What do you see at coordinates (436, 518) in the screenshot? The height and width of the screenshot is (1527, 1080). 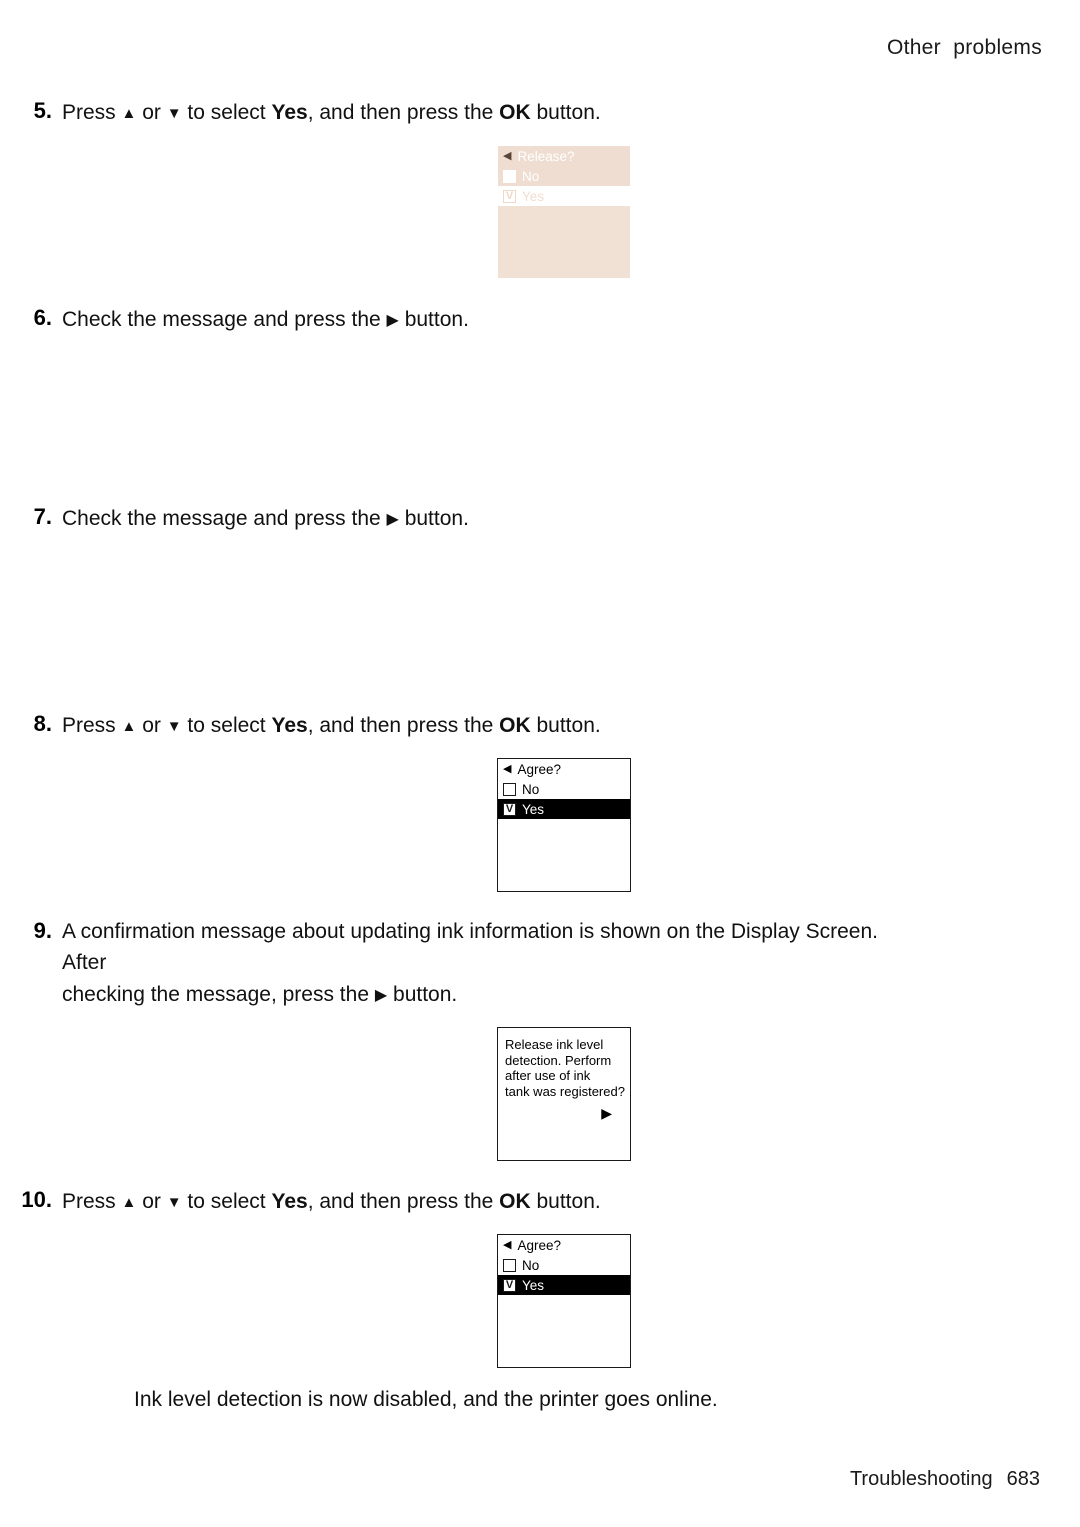 I see `step-7-text-b: button.` at bounding box center [436, 518].